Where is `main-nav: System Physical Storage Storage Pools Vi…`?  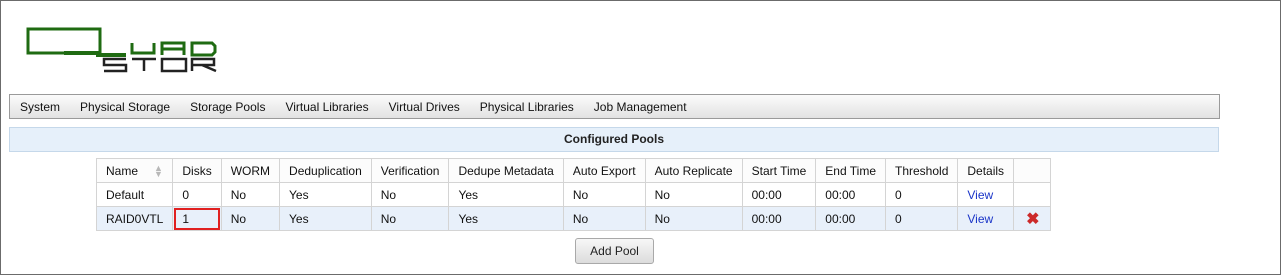 main-nav: System Physical Storage Storage Pools Vi… is located at coordinates (614, 106).